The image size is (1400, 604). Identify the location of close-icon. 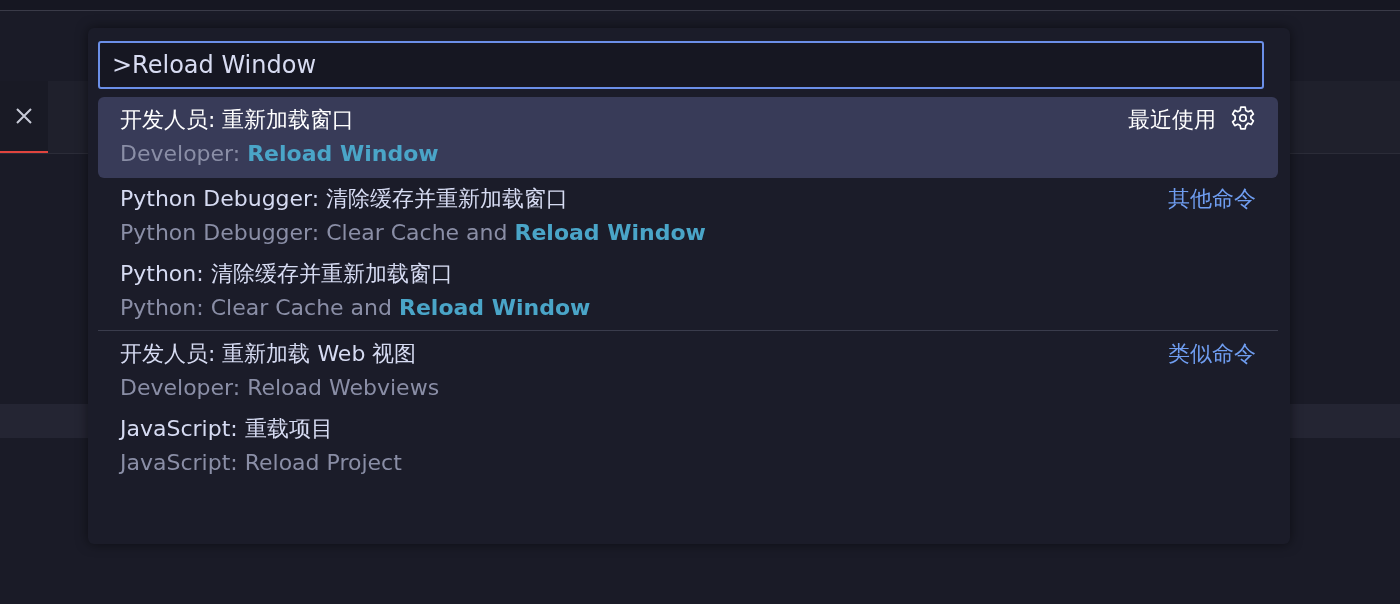
(24, 116).